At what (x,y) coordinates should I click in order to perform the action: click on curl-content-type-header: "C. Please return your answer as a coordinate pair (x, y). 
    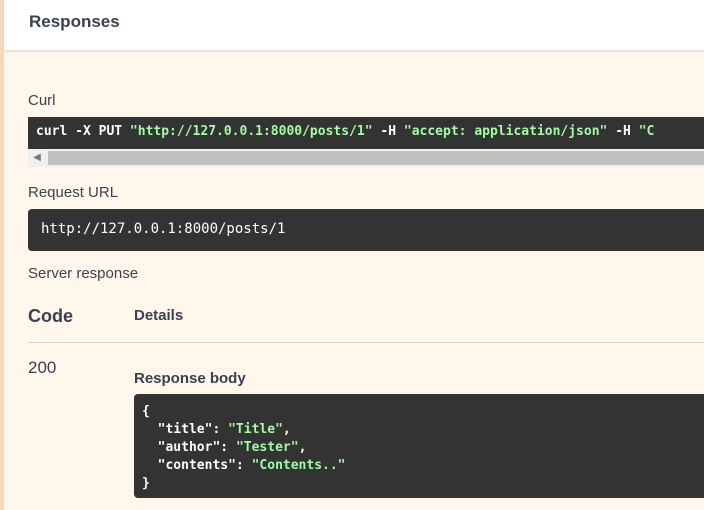
    Looking at the image, I should click on (646, 131).